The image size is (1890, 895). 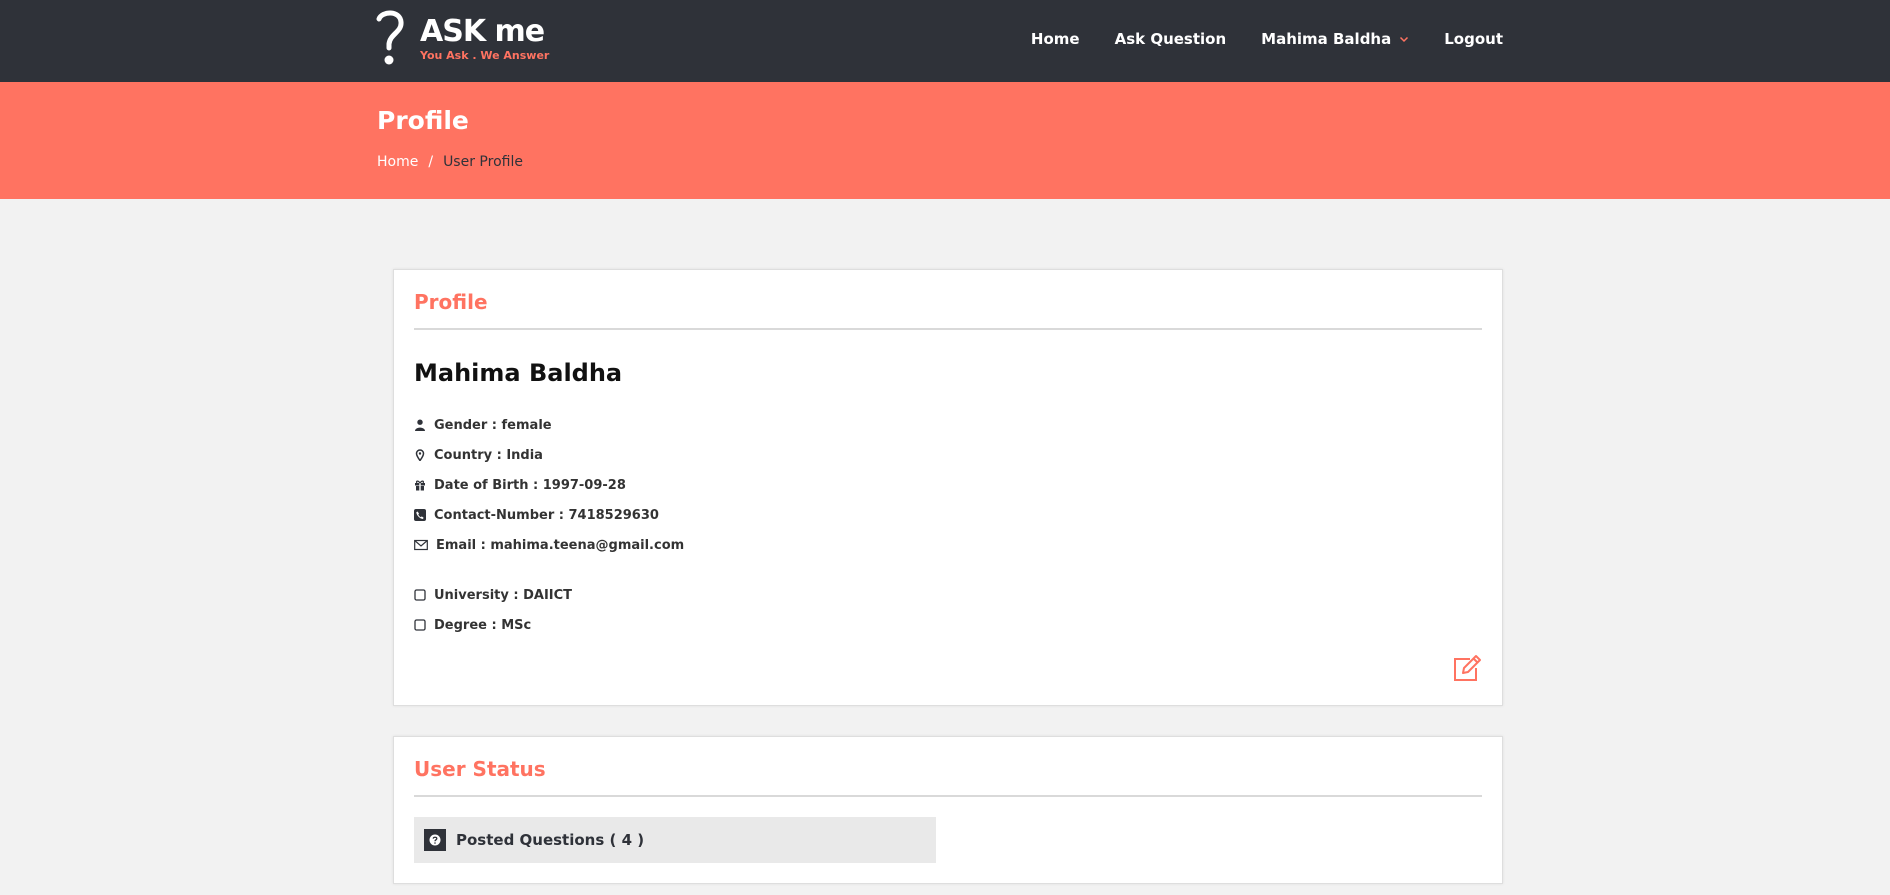 I want to click on email-label: Email : mahima.teena@gmail.com, so click(x=560, y=545).